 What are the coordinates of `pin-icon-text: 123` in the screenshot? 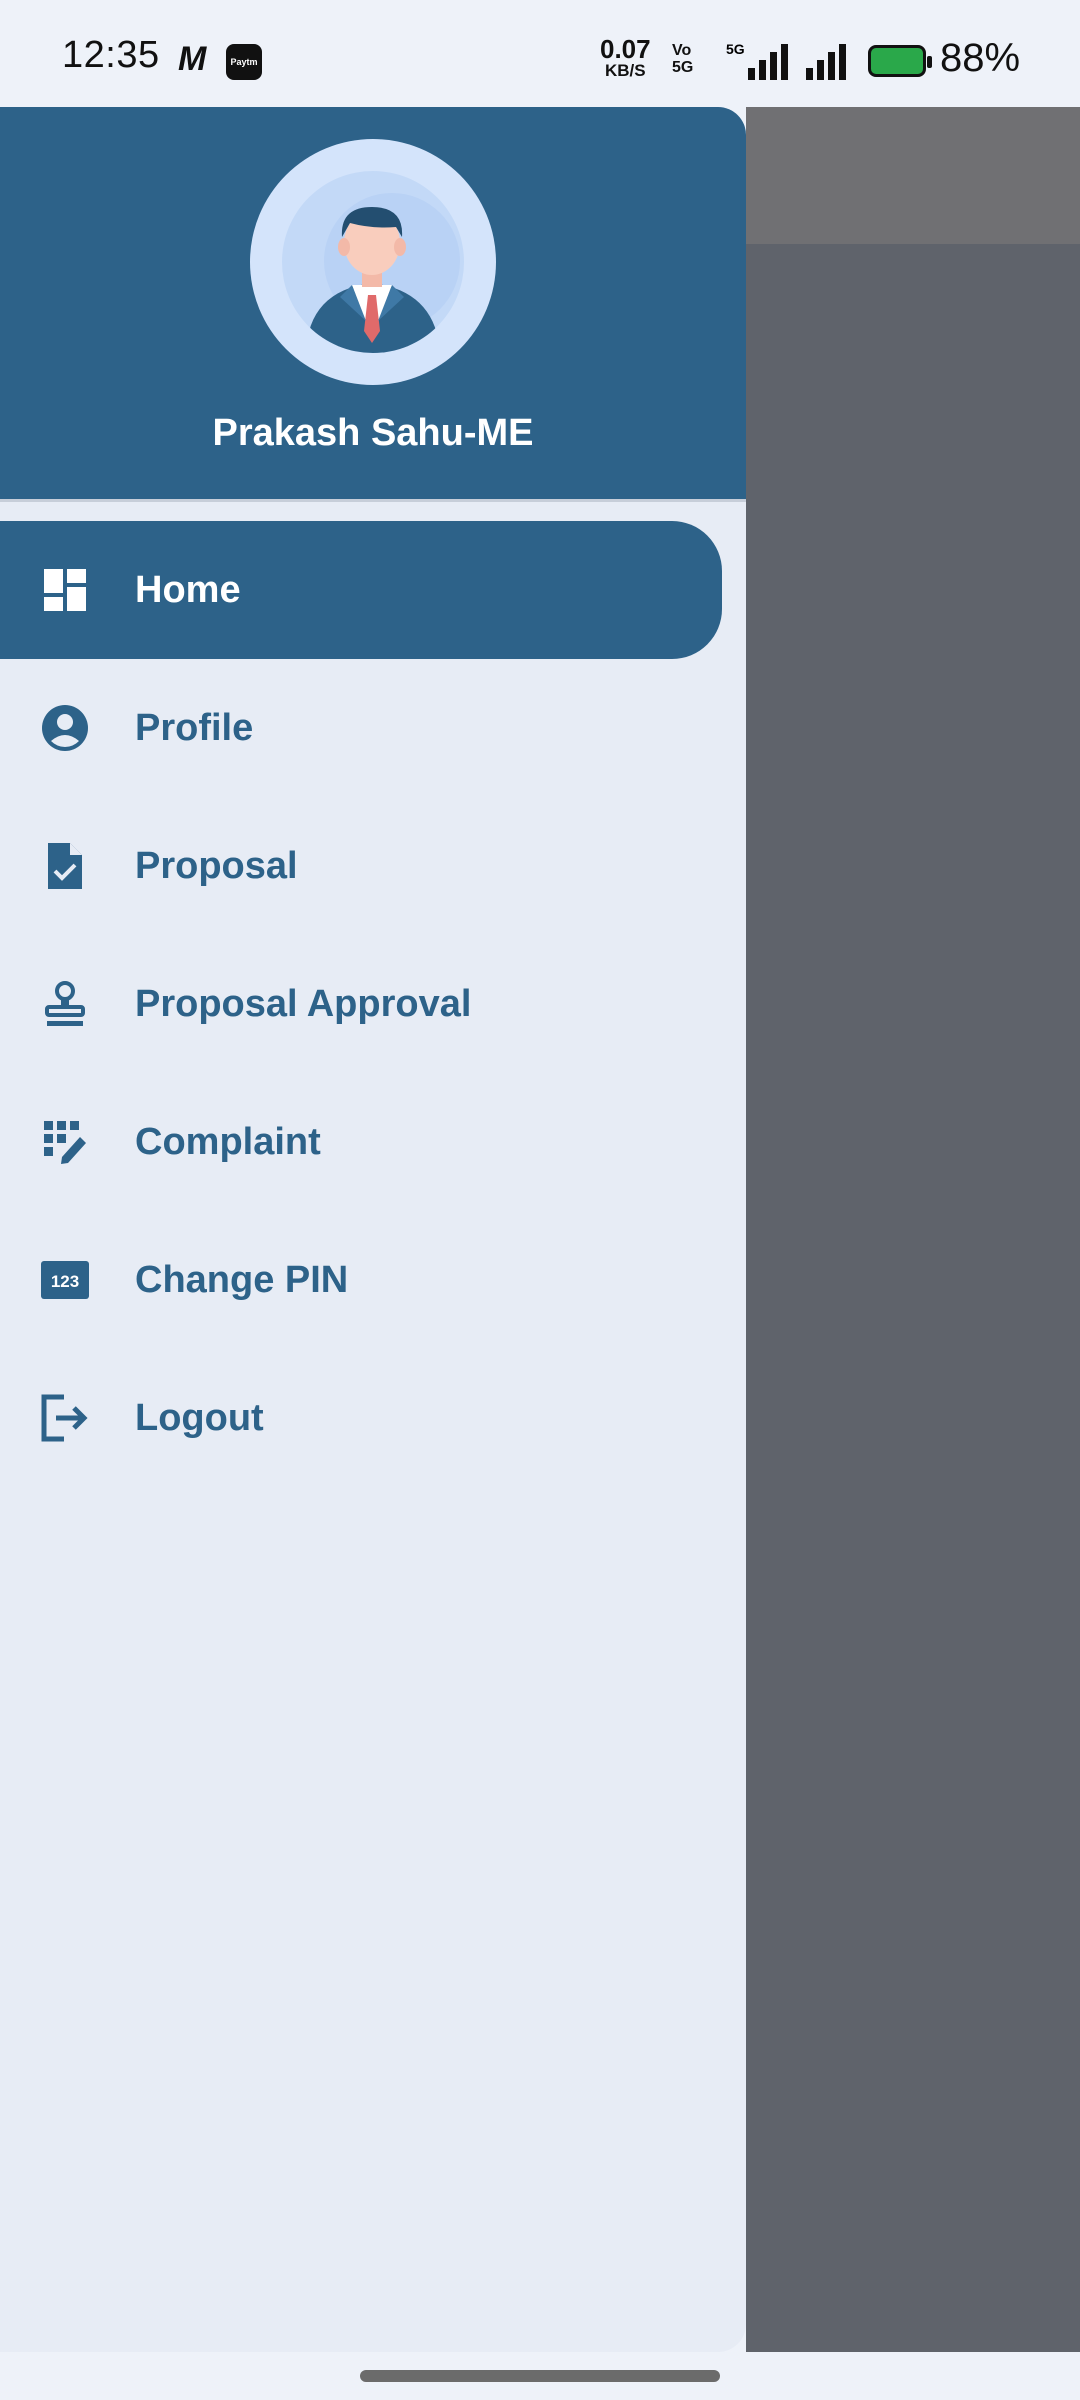 It's located at (65, 1281).